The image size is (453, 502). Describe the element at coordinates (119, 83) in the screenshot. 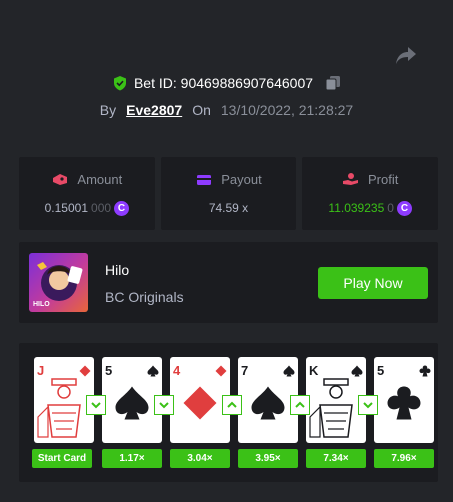

I see `shield-check-icon` at that location.